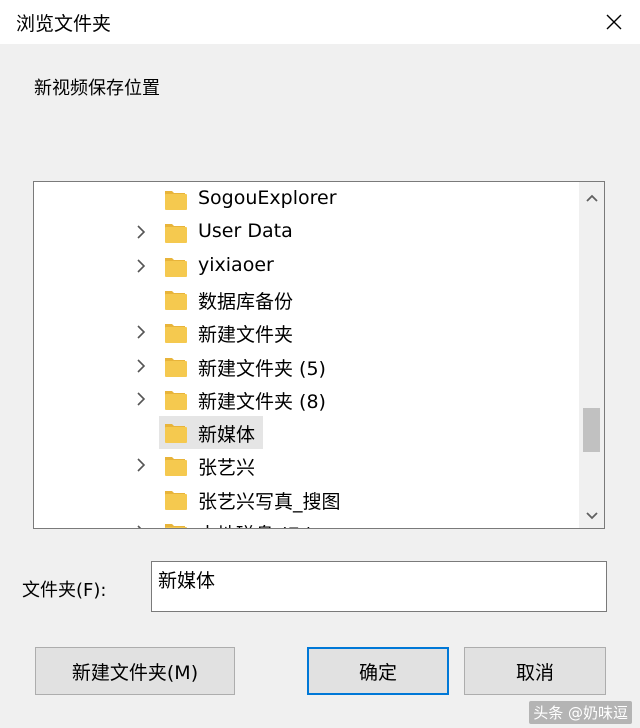  What do you see at coordinates (262, 401) in the screenshot?
I see `tree-item-label: 新建文件夹 (8)` at bounding box center [262, 401].